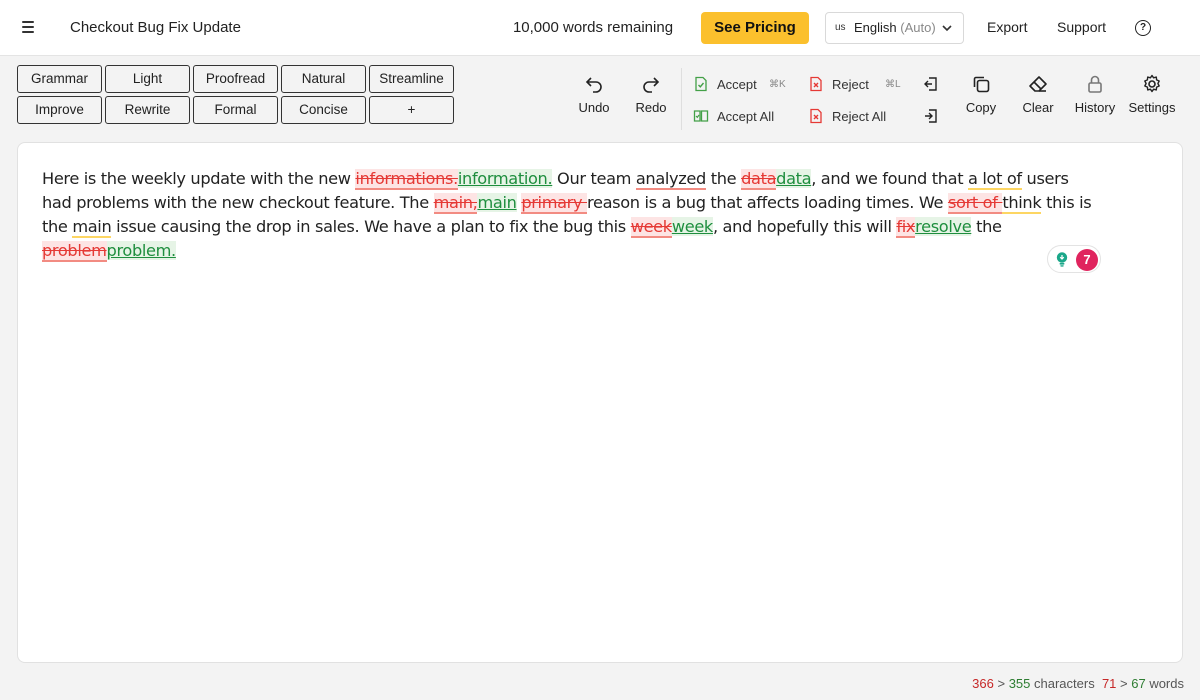 This screenshot has width=1200, height=700. I want to click on language-select: us English (Auto), so click(894, 28).